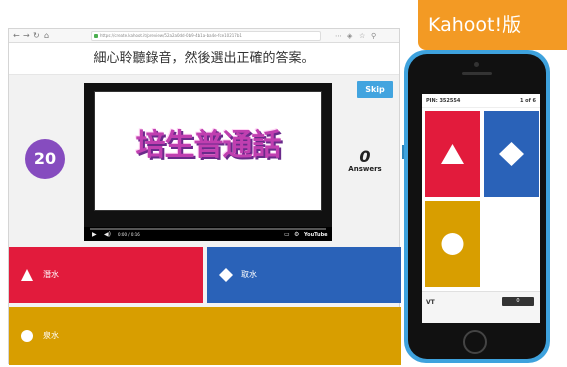 Image resolution: width=567 pixels, height=367 pixels. What do you see at coordinates (481, 101) in the screenshot?
I see `phone-header: PIN: 352554 1 of 6` at bounding box center [481, 101].